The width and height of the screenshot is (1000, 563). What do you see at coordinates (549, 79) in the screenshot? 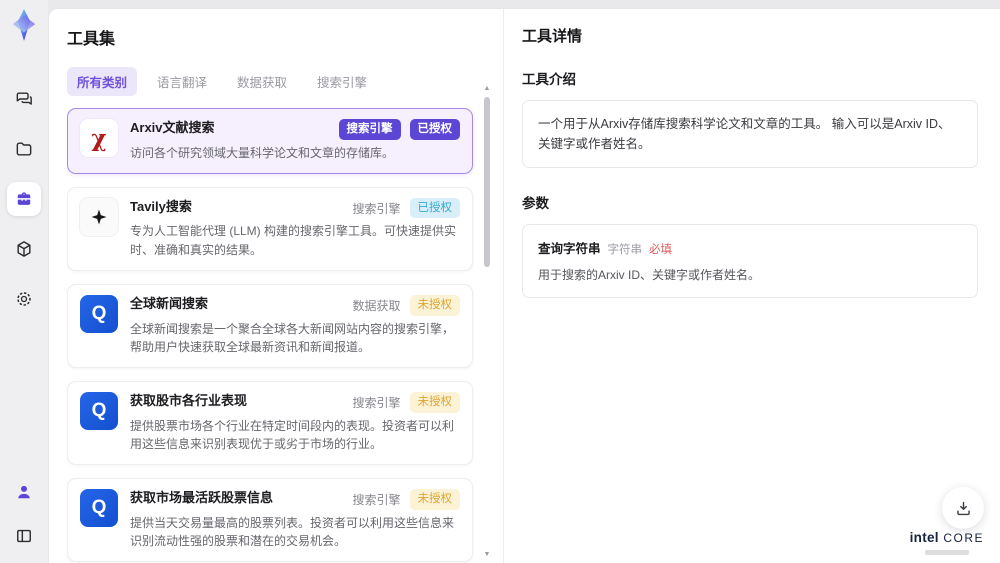
I see `intro-heading: 工具介绍` at bounding box center [549, 79].